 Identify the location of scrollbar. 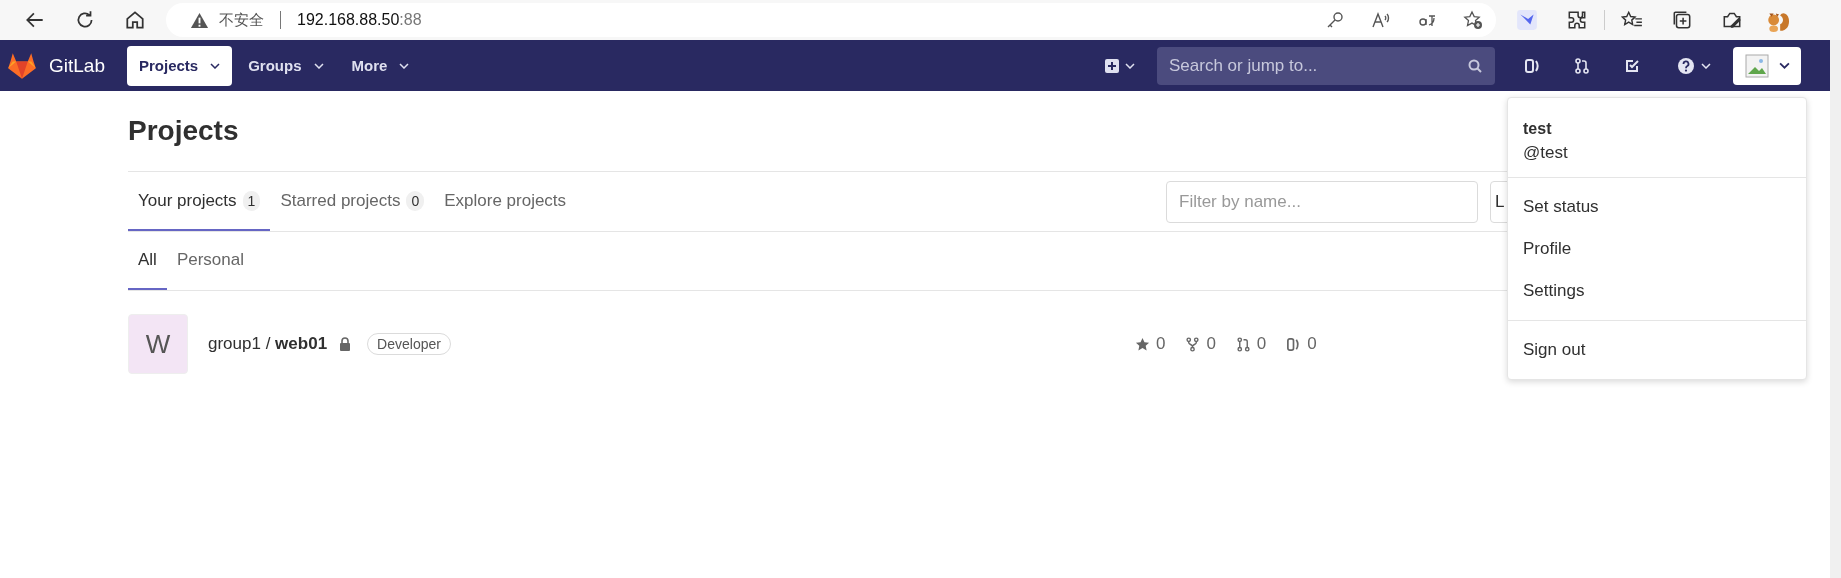
(1835, 309).